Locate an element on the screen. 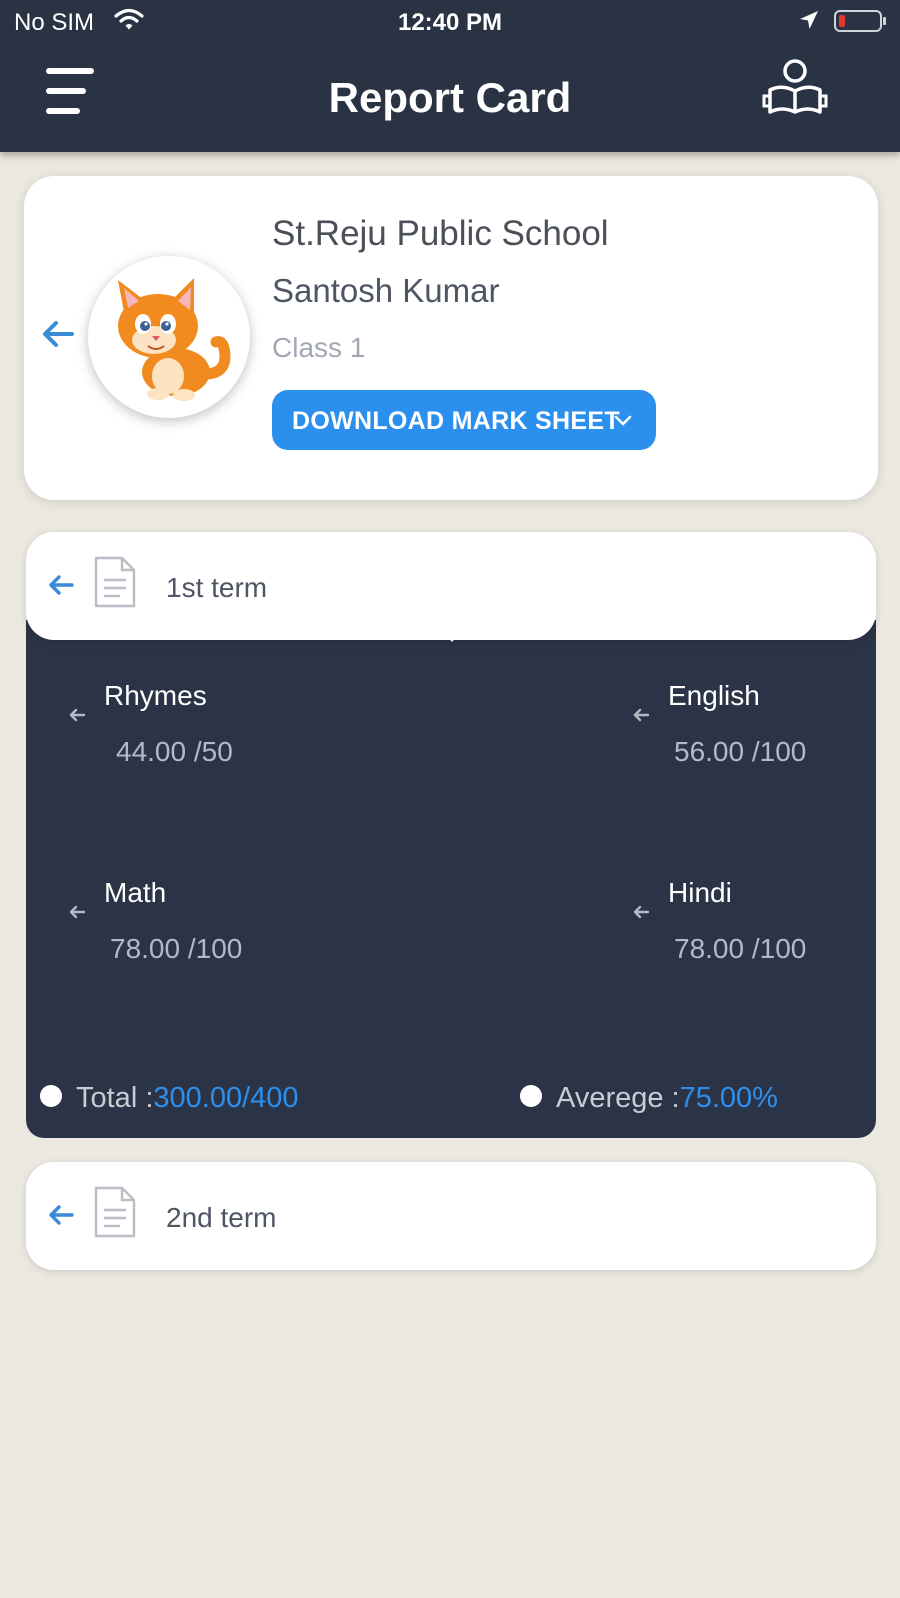 The height and width of the screenshot is (1598, 900). class-label: Class 1 is located at coordinates (319, 347).